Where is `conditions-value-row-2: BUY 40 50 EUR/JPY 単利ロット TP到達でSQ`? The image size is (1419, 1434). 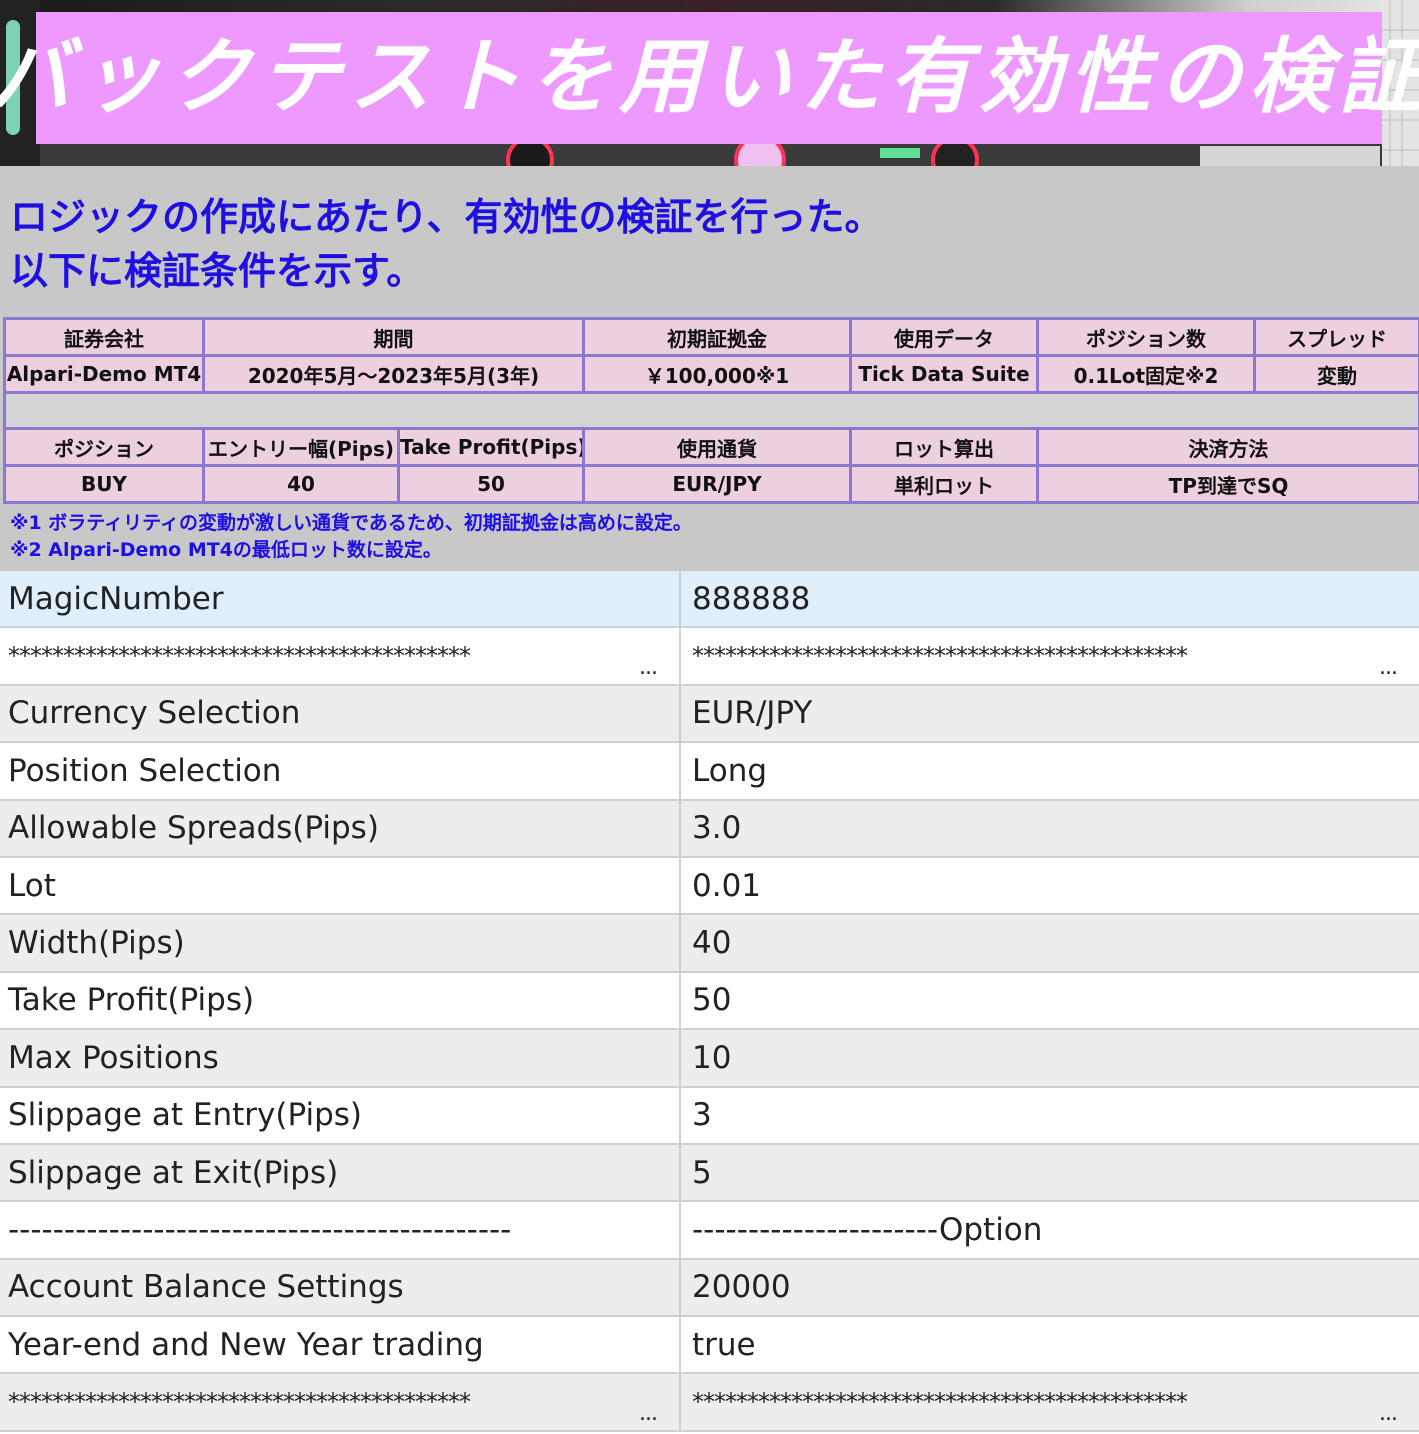 conditions-value-row-2: BUY 40 50 EUR/JPY 単利ロット TP到達でSQ is located at coordinates (711, 484).